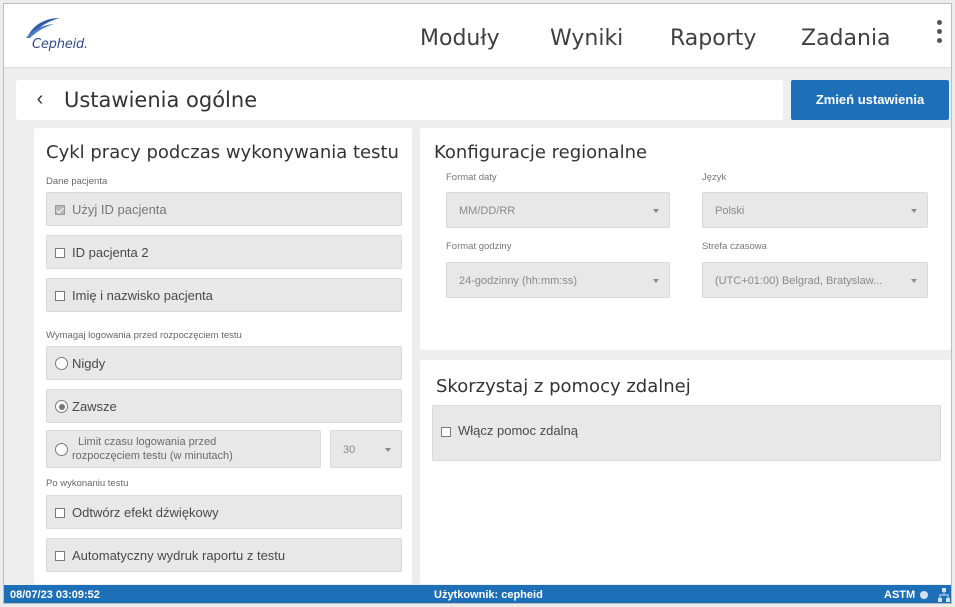 The image size is (955, 607). Describe the element at coordinates (110, 252) in the screenshot. I see `patient-id-2-label: ID pacjenta 2` at that location.